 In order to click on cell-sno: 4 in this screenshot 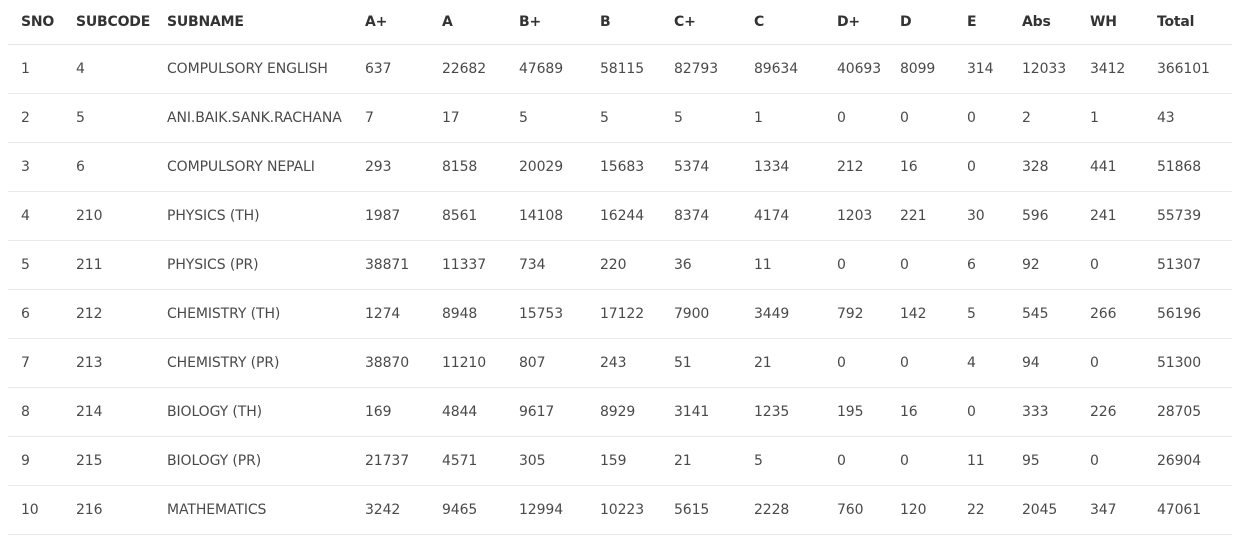, I will do `click(35, 216)`.